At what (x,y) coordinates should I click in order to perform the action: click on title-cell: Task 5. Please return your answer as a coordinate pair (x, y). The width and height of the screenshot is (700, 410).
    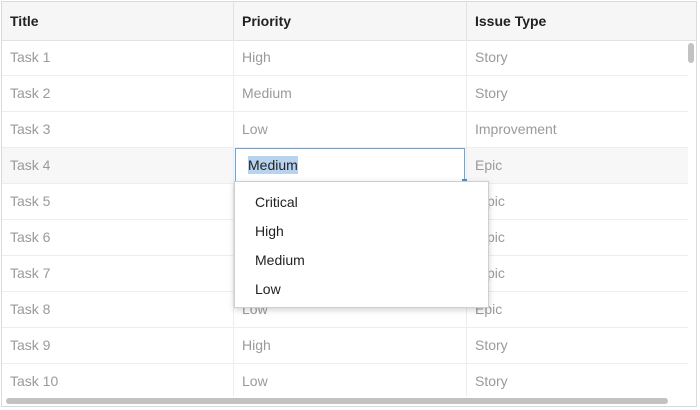
    Looking at the image, I should click on (118, 201).